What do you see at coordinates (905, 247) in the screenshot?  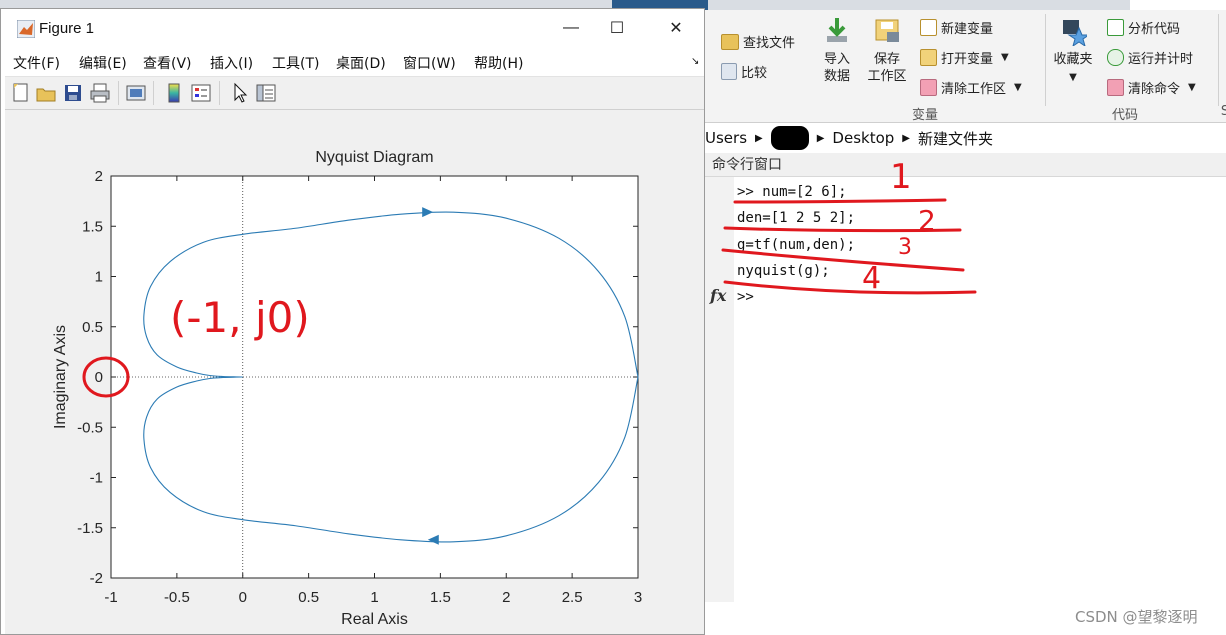 I see `annotation-number-3: 3` at bounding box center [905, 247].